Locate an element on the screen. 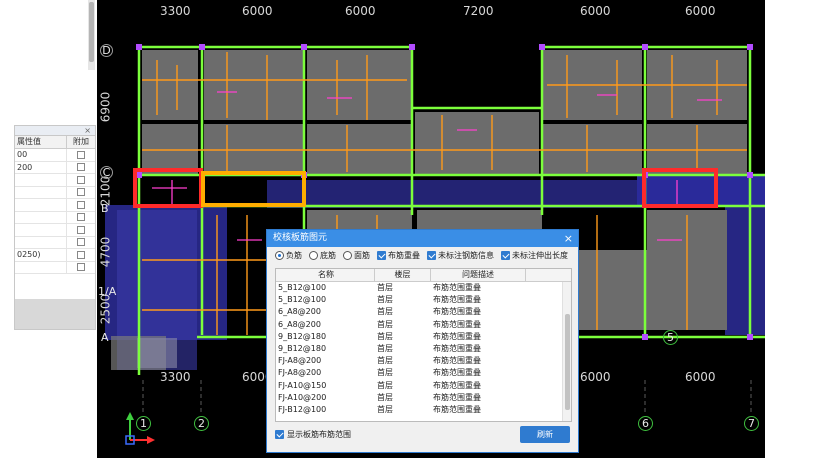 The height and width of the screenshot is (458, 826). table-scrollbar is located at coordinates (566, 351).